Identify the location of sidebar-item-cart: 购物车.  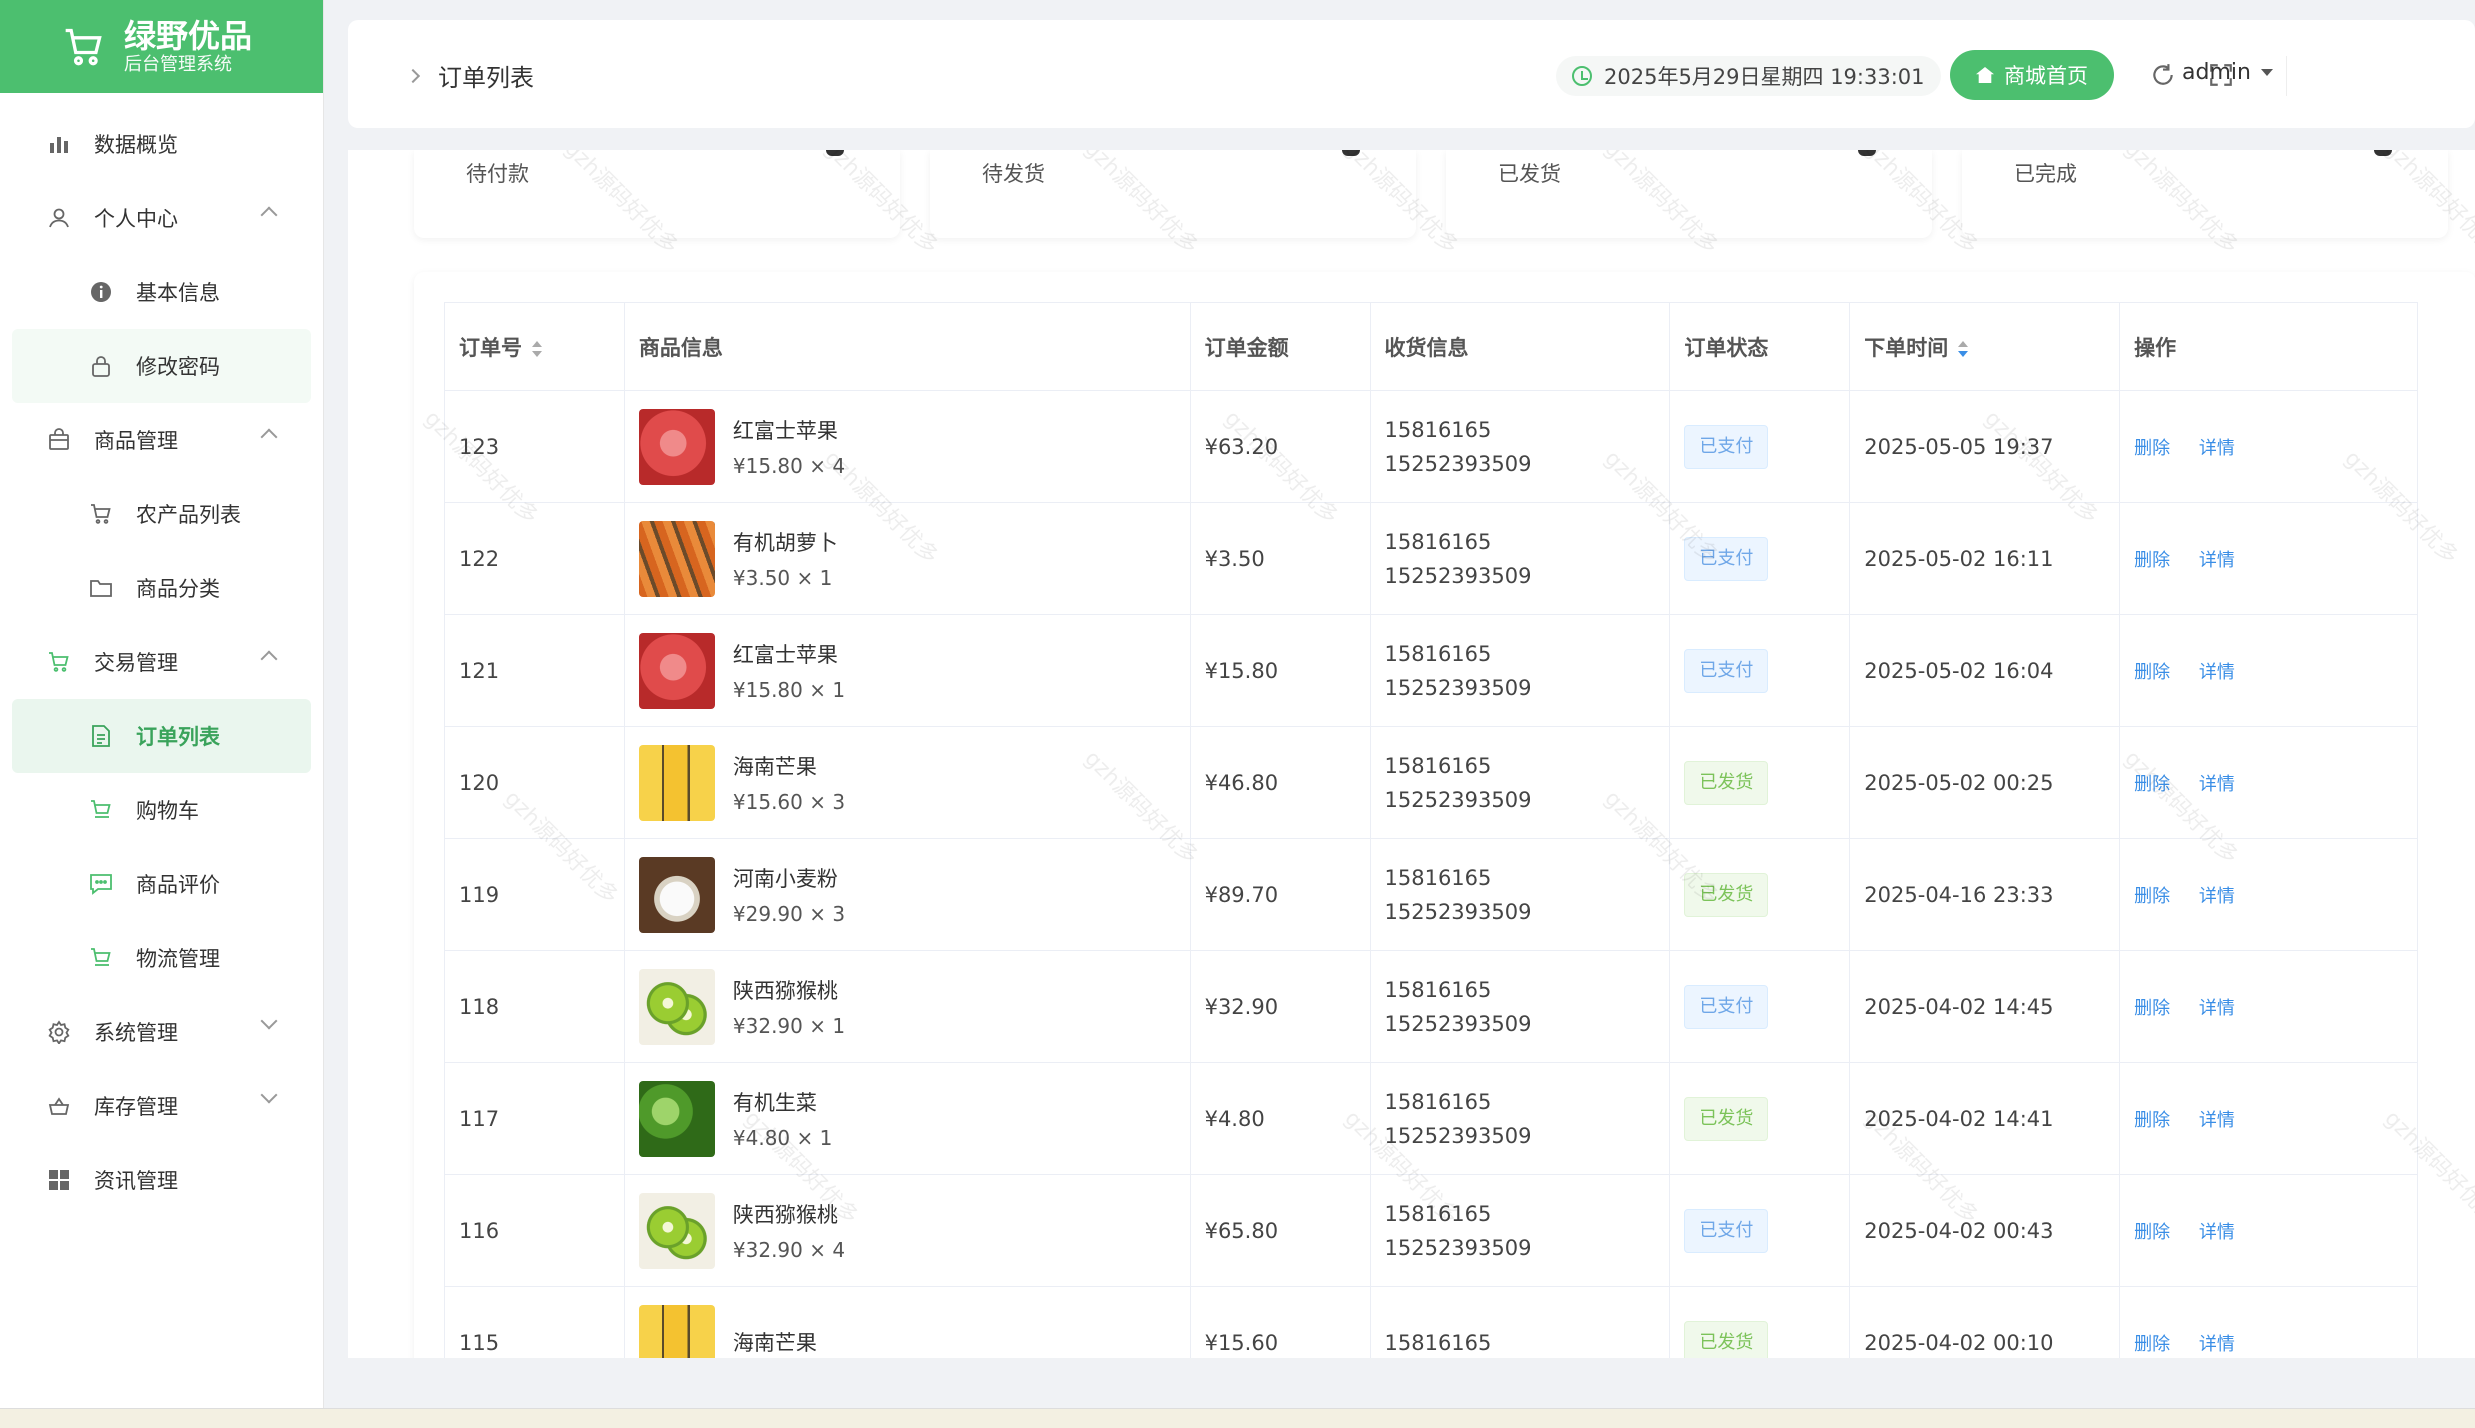
(161, 810).